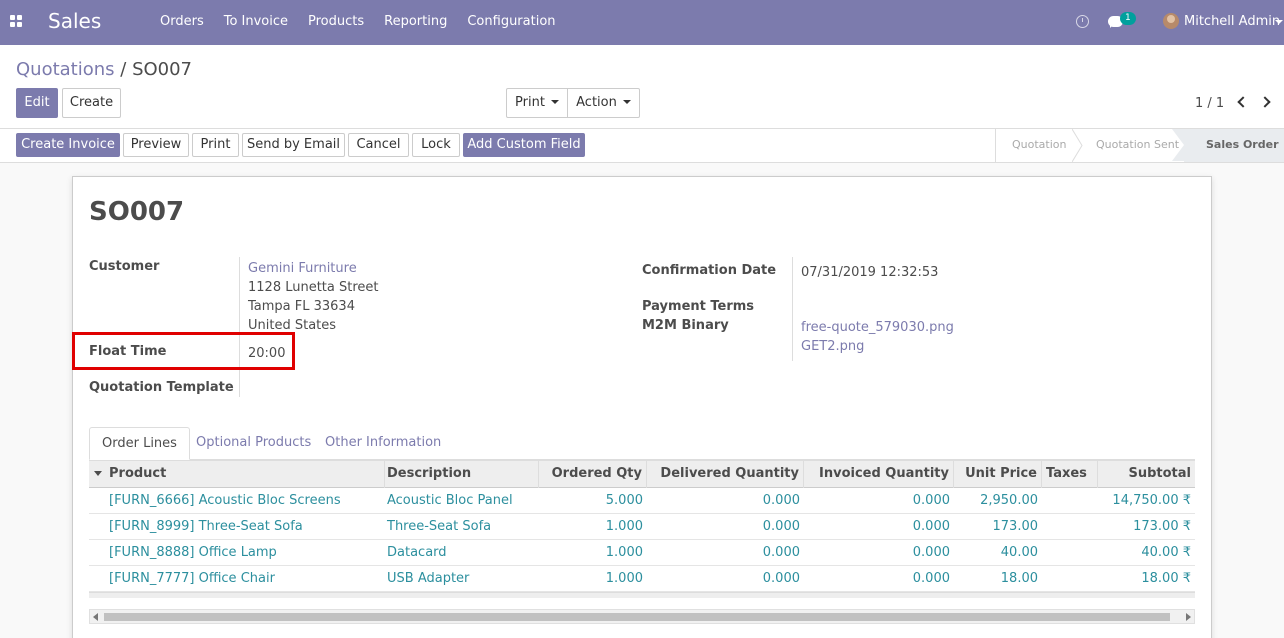 This screenshot has width=1284, height=638. Describe the element at coordinates (428, 579) in the screenshot. I see `cell-description: USB Adapter` at that location.